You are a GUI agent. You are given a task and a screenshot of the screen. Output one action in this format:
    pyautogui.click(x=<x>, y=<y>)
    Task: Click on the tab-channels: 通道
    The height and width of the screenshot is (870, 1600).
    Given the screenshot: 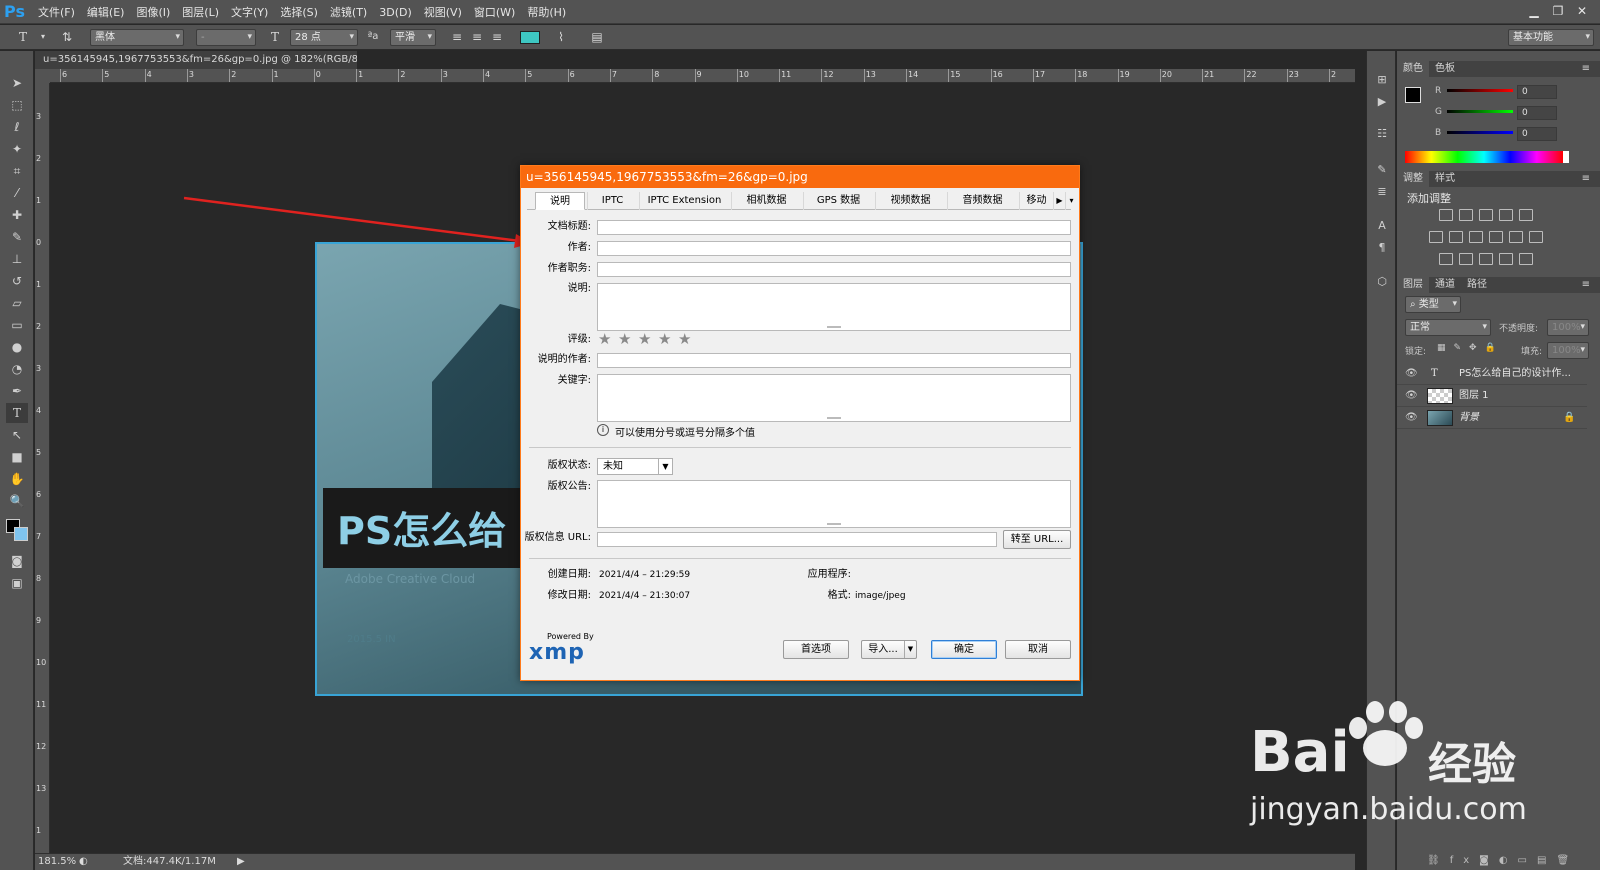 What is the action you would take?
    pyautogui.click(x=1445, y=285)
    